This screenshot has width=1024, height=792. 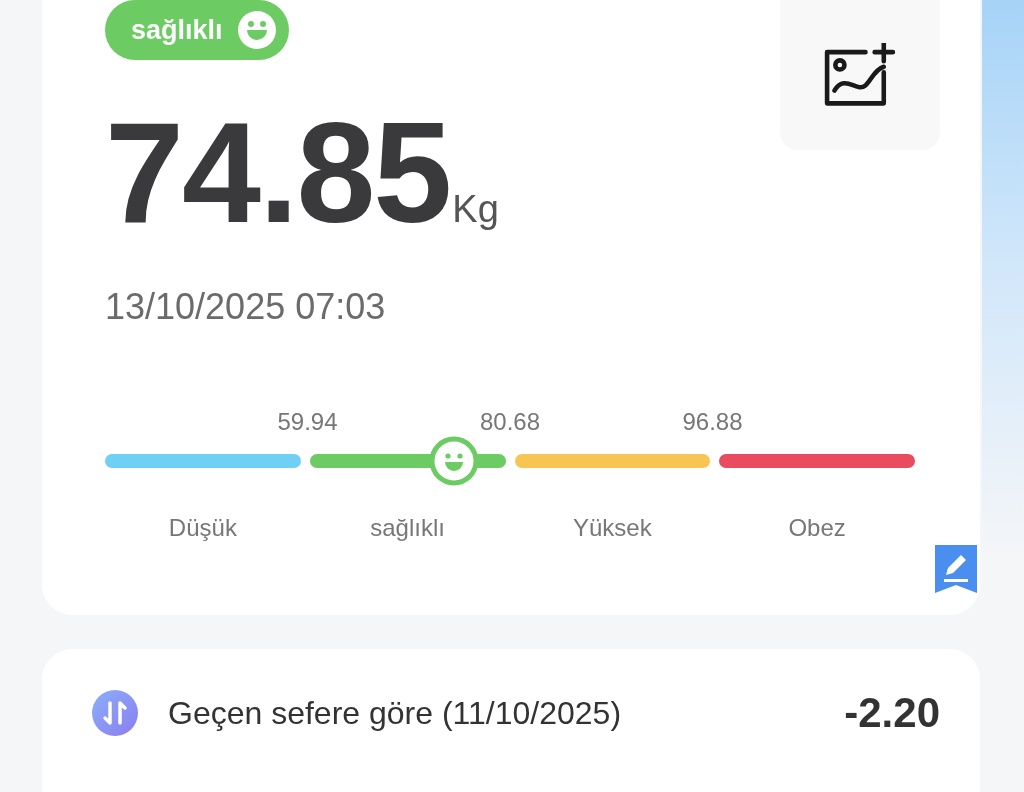 I want to click on scale-label: Obez, so click(x=817, y=528).